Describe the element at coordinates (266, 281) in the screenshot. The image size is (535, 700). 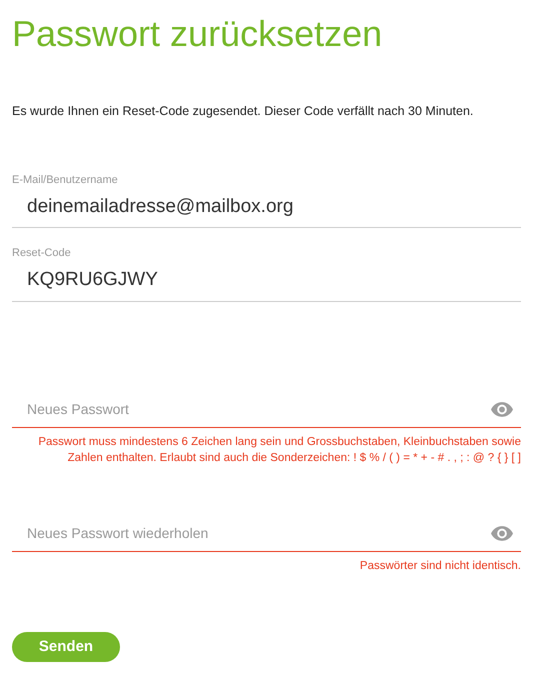
I see `input-field: KQ9RU6GJWY` at that location.